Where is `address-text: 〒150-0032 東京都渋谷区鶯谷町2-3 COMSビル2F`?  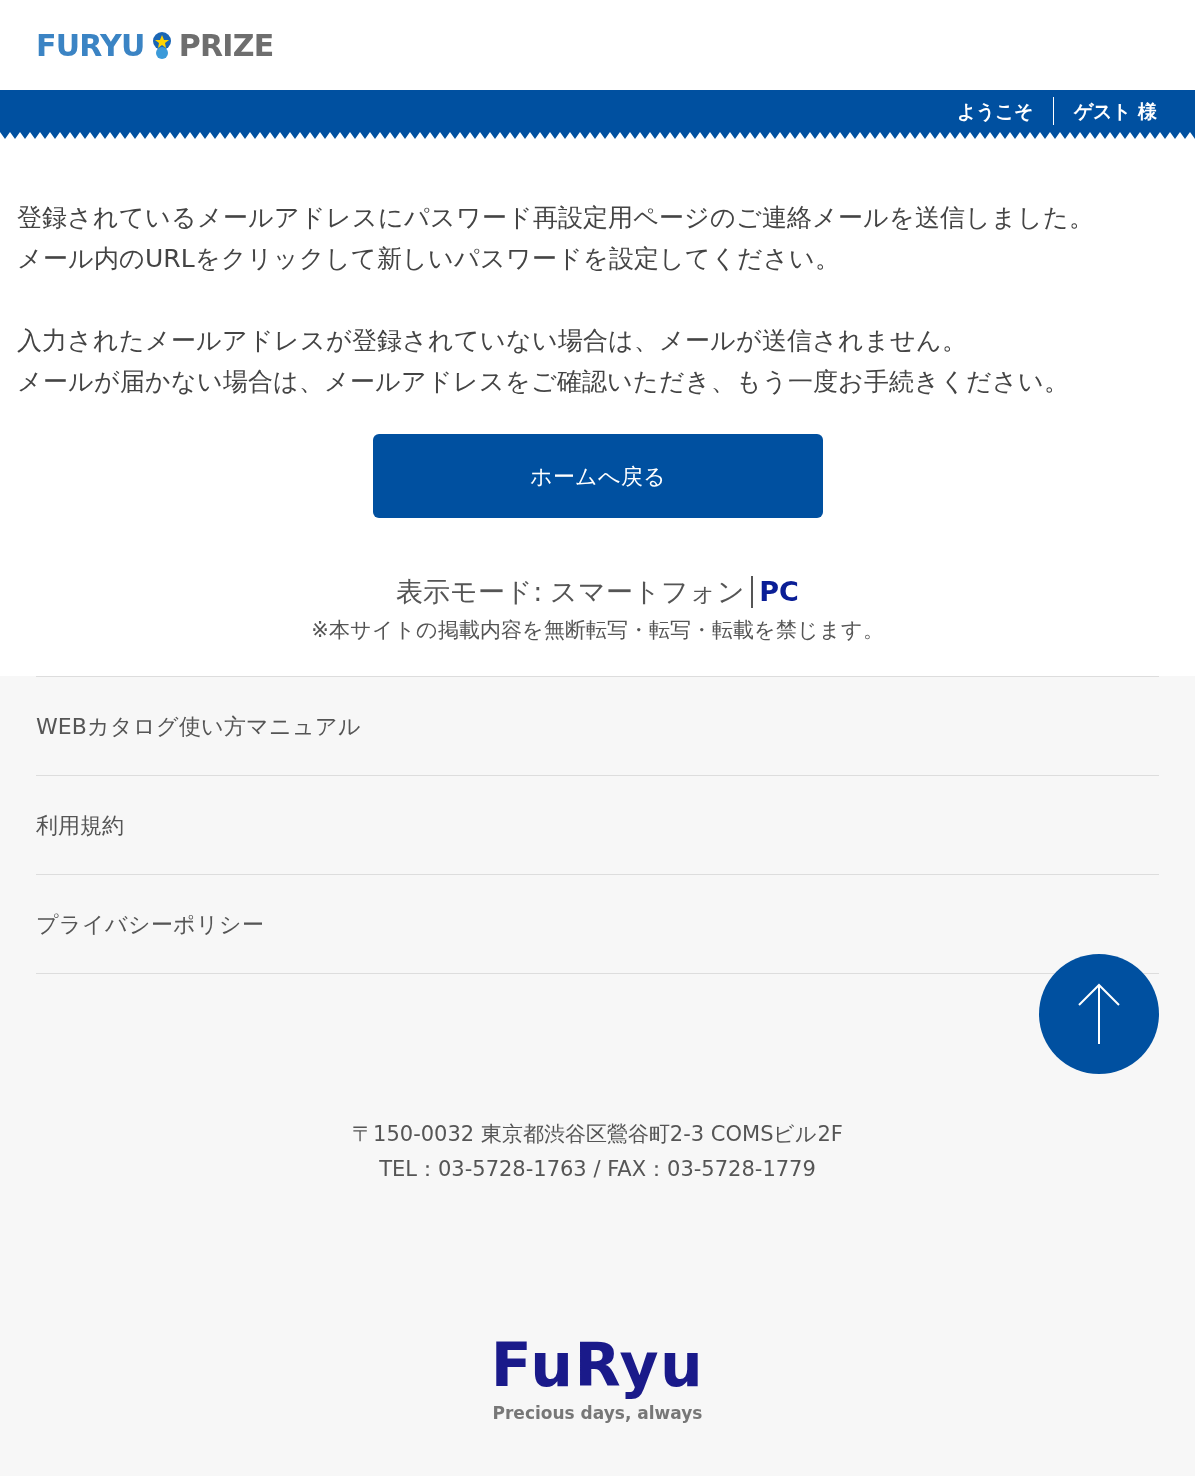 address-text: 〒150-0032 東京都渋谷区鶯谷町2-3 COMSビル2F is located at coordinates (597, 1134).